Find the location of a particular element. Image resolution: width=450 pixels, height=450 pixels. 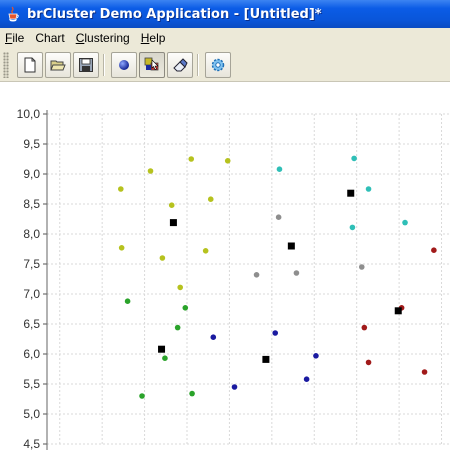

cluster-gear-icon is located at coordinates (218, 65).